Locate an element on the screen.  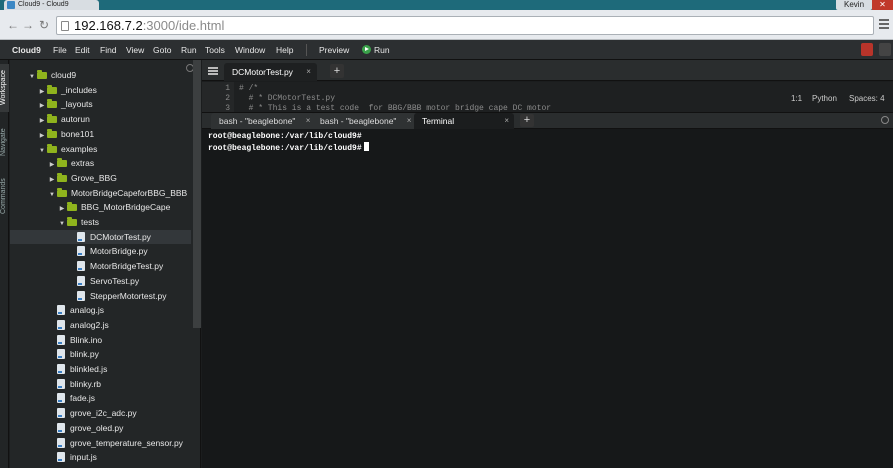
rail-workspace: Workspace is located at coordinates (4, 88).